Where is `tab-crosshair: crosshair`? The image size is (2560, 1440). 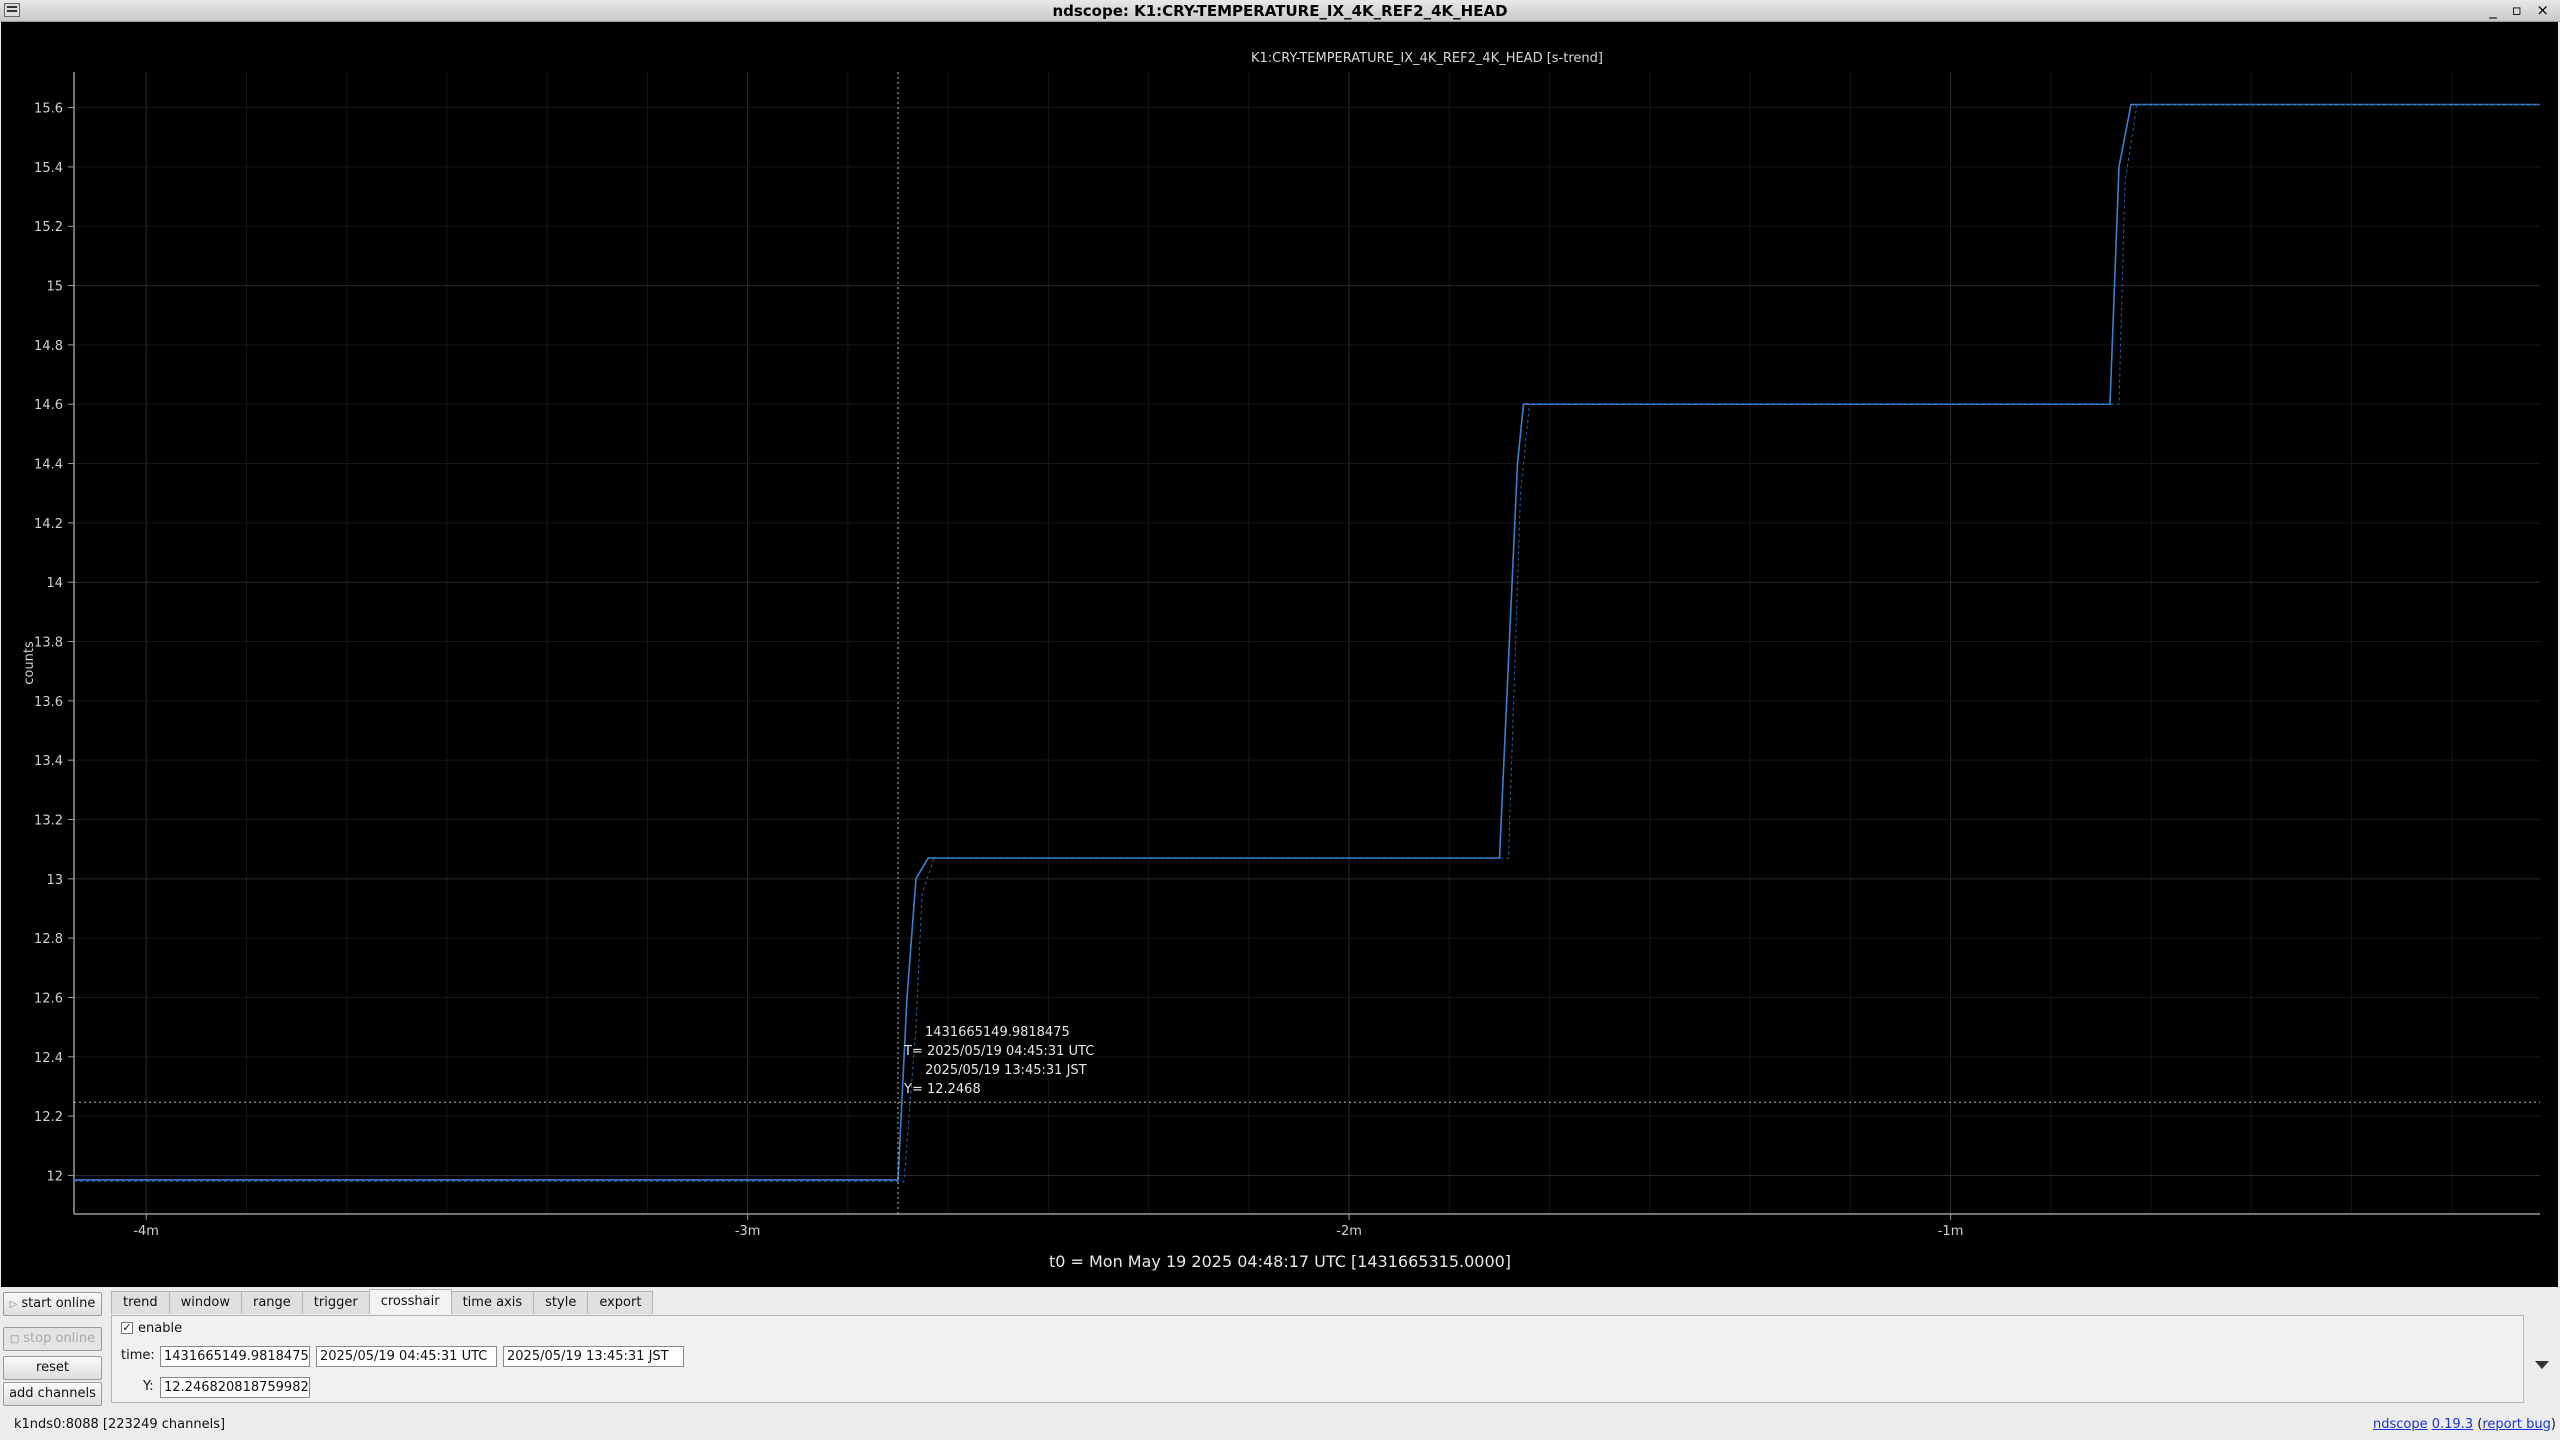 tab-crosshair: crosshair is located at coordinates (410, 1301).